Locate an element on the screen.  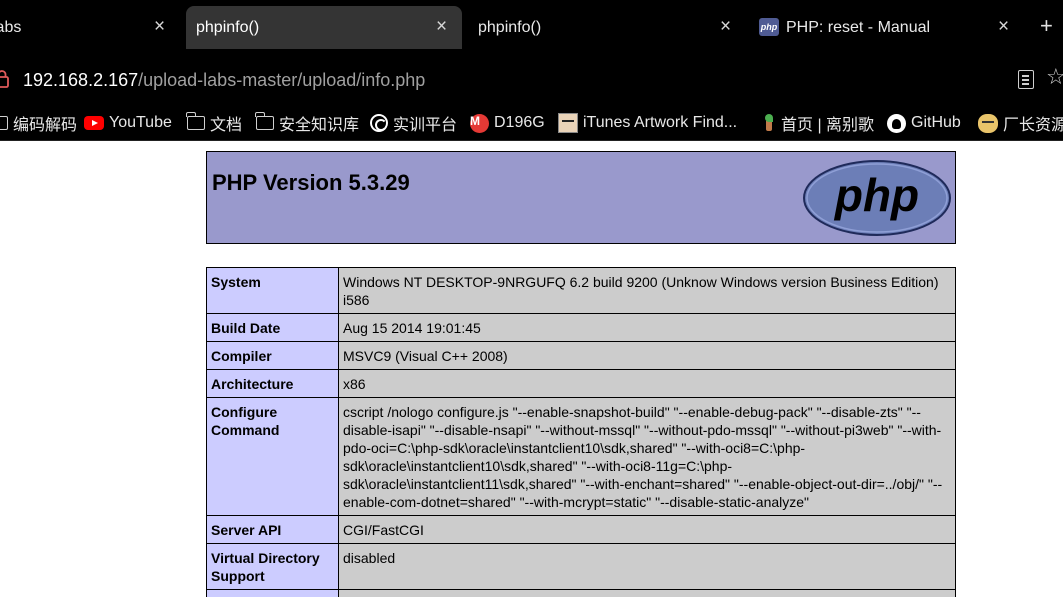
circle-r-icon is located at coordinates (379, 123).